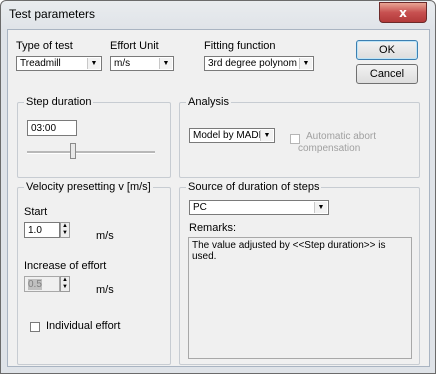  What do you see at coordinates (329, 148) in the screenshot?
I see `compensation-label: compensation` at bounding box center [329, 148].